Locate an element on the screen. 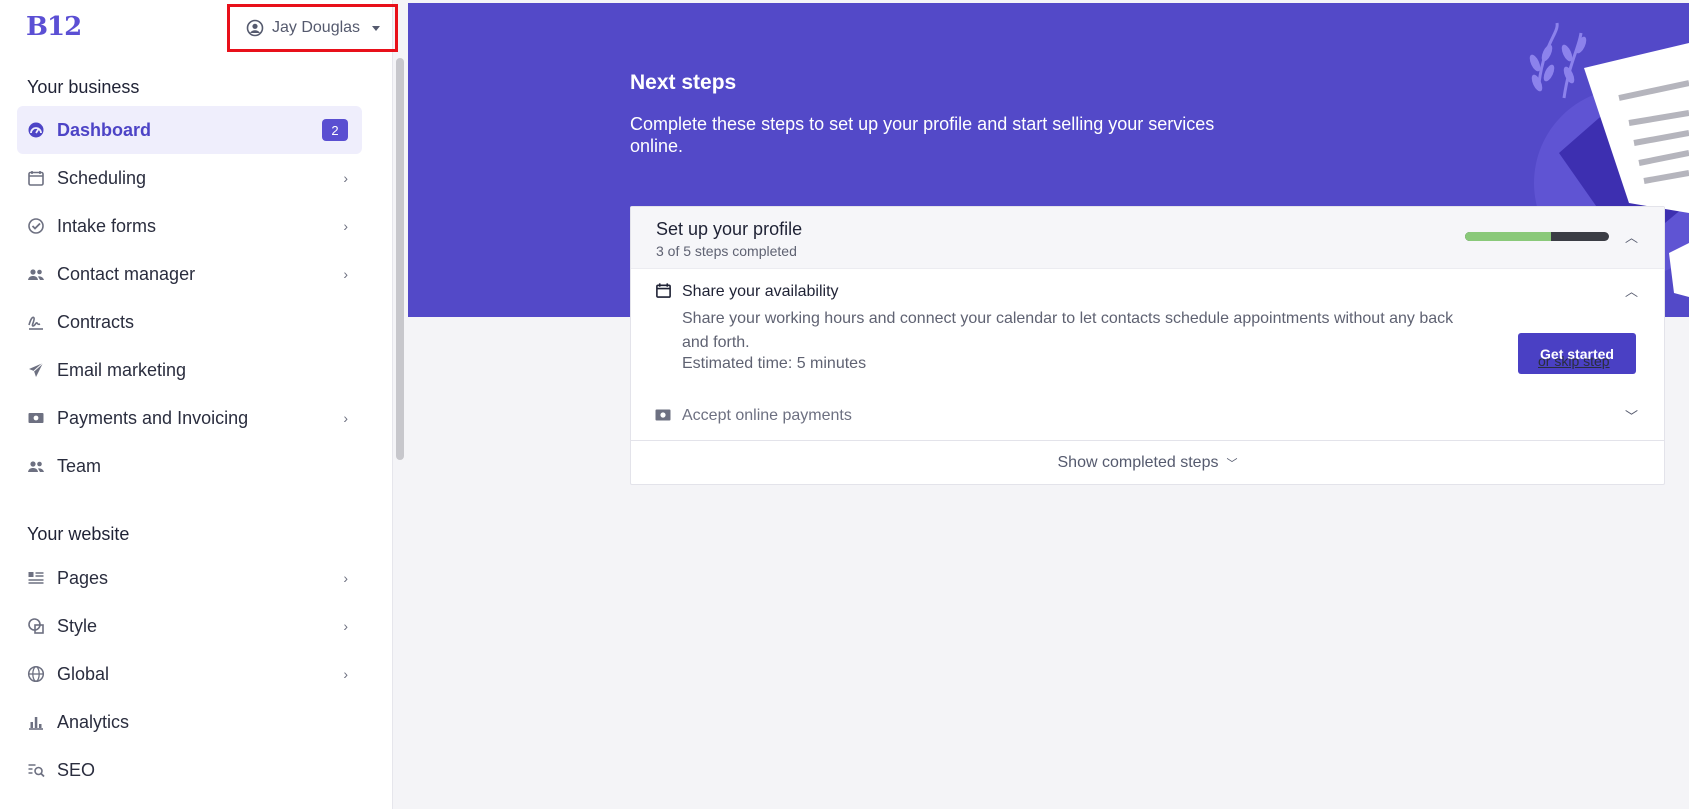  sidebar-item-label: Pages is located at coordinates (83, 577).